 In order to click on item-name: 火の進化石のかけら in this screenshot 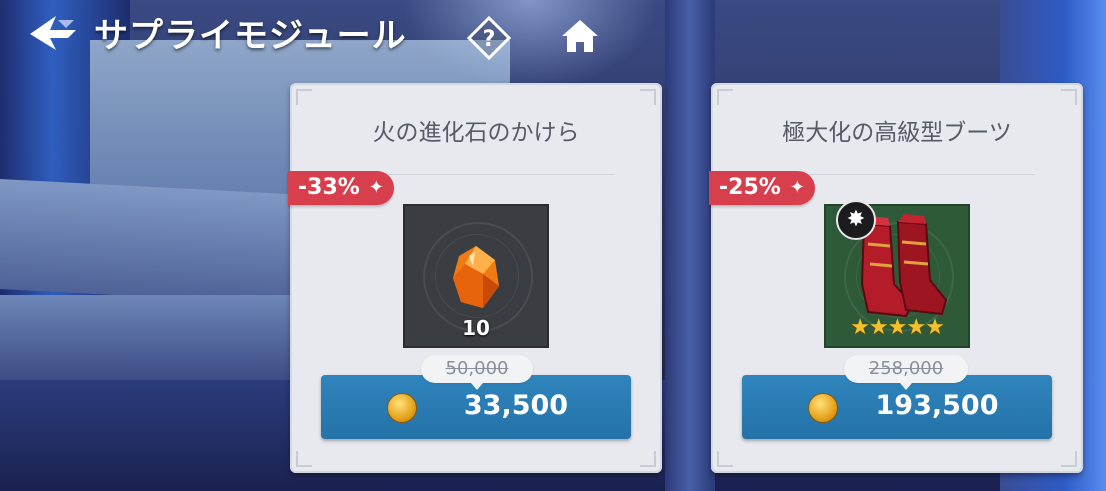, I will do `click(476, 133)`.